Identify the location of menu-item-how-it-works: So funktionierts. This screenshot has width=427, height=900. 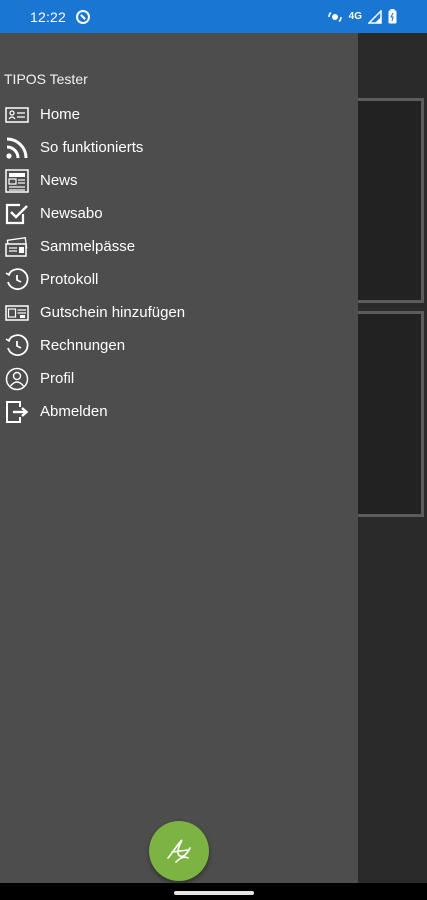
(179, 147).